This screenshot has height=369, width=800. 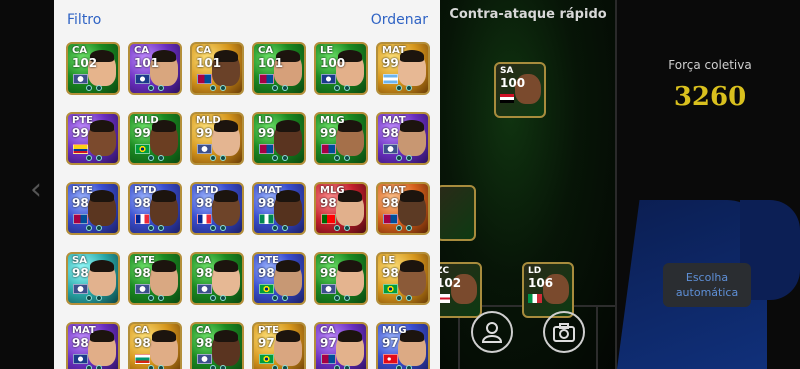 What do you see at coordinates (456, 213) in the screenshot?
I see `pitch-player-card` at bounding box center [456, 213].